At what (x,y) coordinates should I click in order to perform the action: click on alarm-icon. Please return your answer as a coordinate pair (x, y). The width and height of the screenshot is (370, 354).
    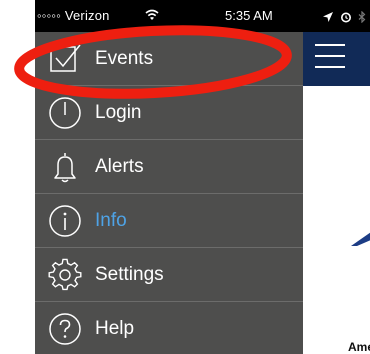
    Looking at the image, I should click on (345, 17).